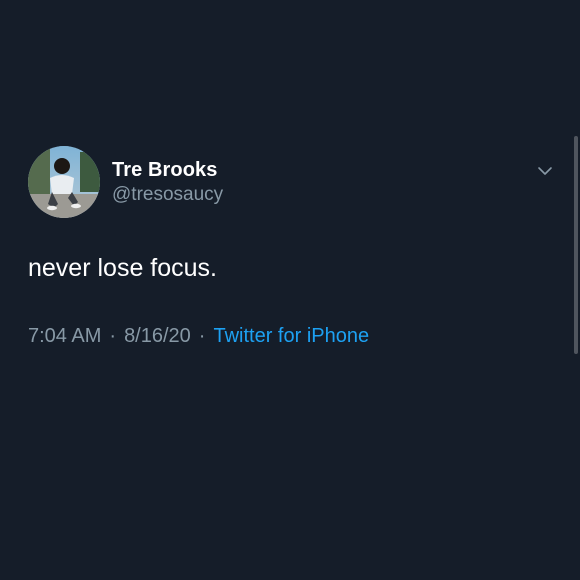 This screenshot has width=580, height=580. I want to click on tweet-date: 8/16/20, so click(157, 336).